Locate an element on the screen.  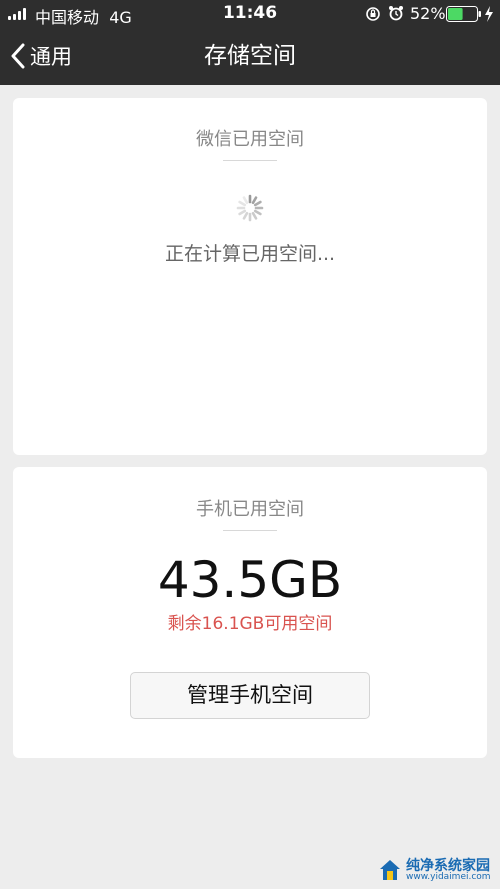
battery-percent: 52% is located at coordinates (428, 13).